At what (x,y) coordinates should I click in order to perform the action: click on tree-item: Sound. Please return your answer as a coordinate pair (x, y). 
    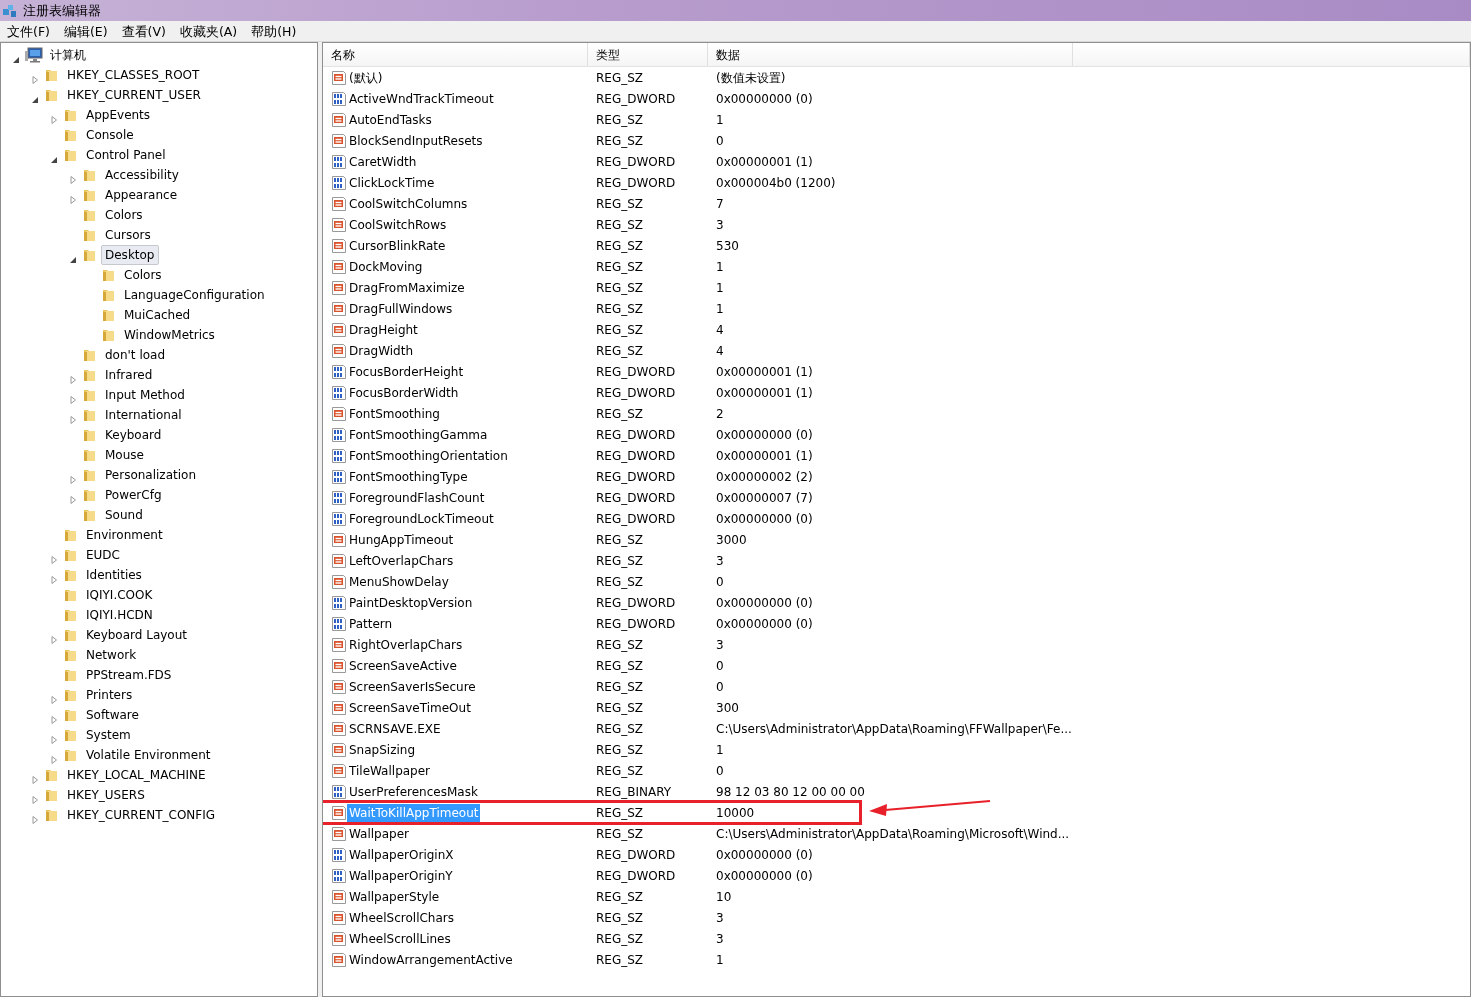
    Looking at the image, I should click on (124, 515).